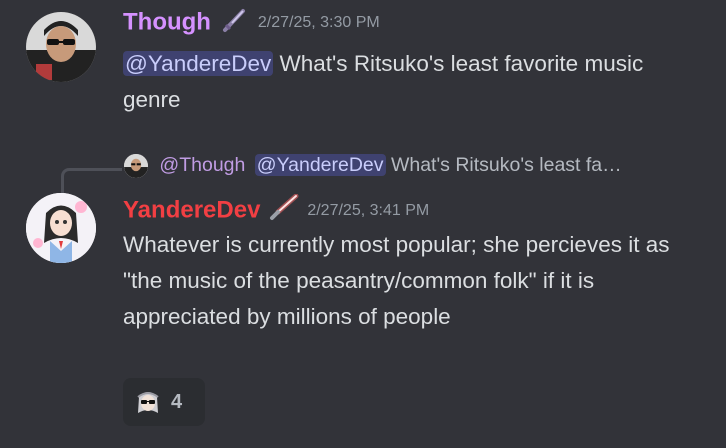 The height and width of the screenshot is (448, 726). I want to click on avatar-though, so click(61, 47).